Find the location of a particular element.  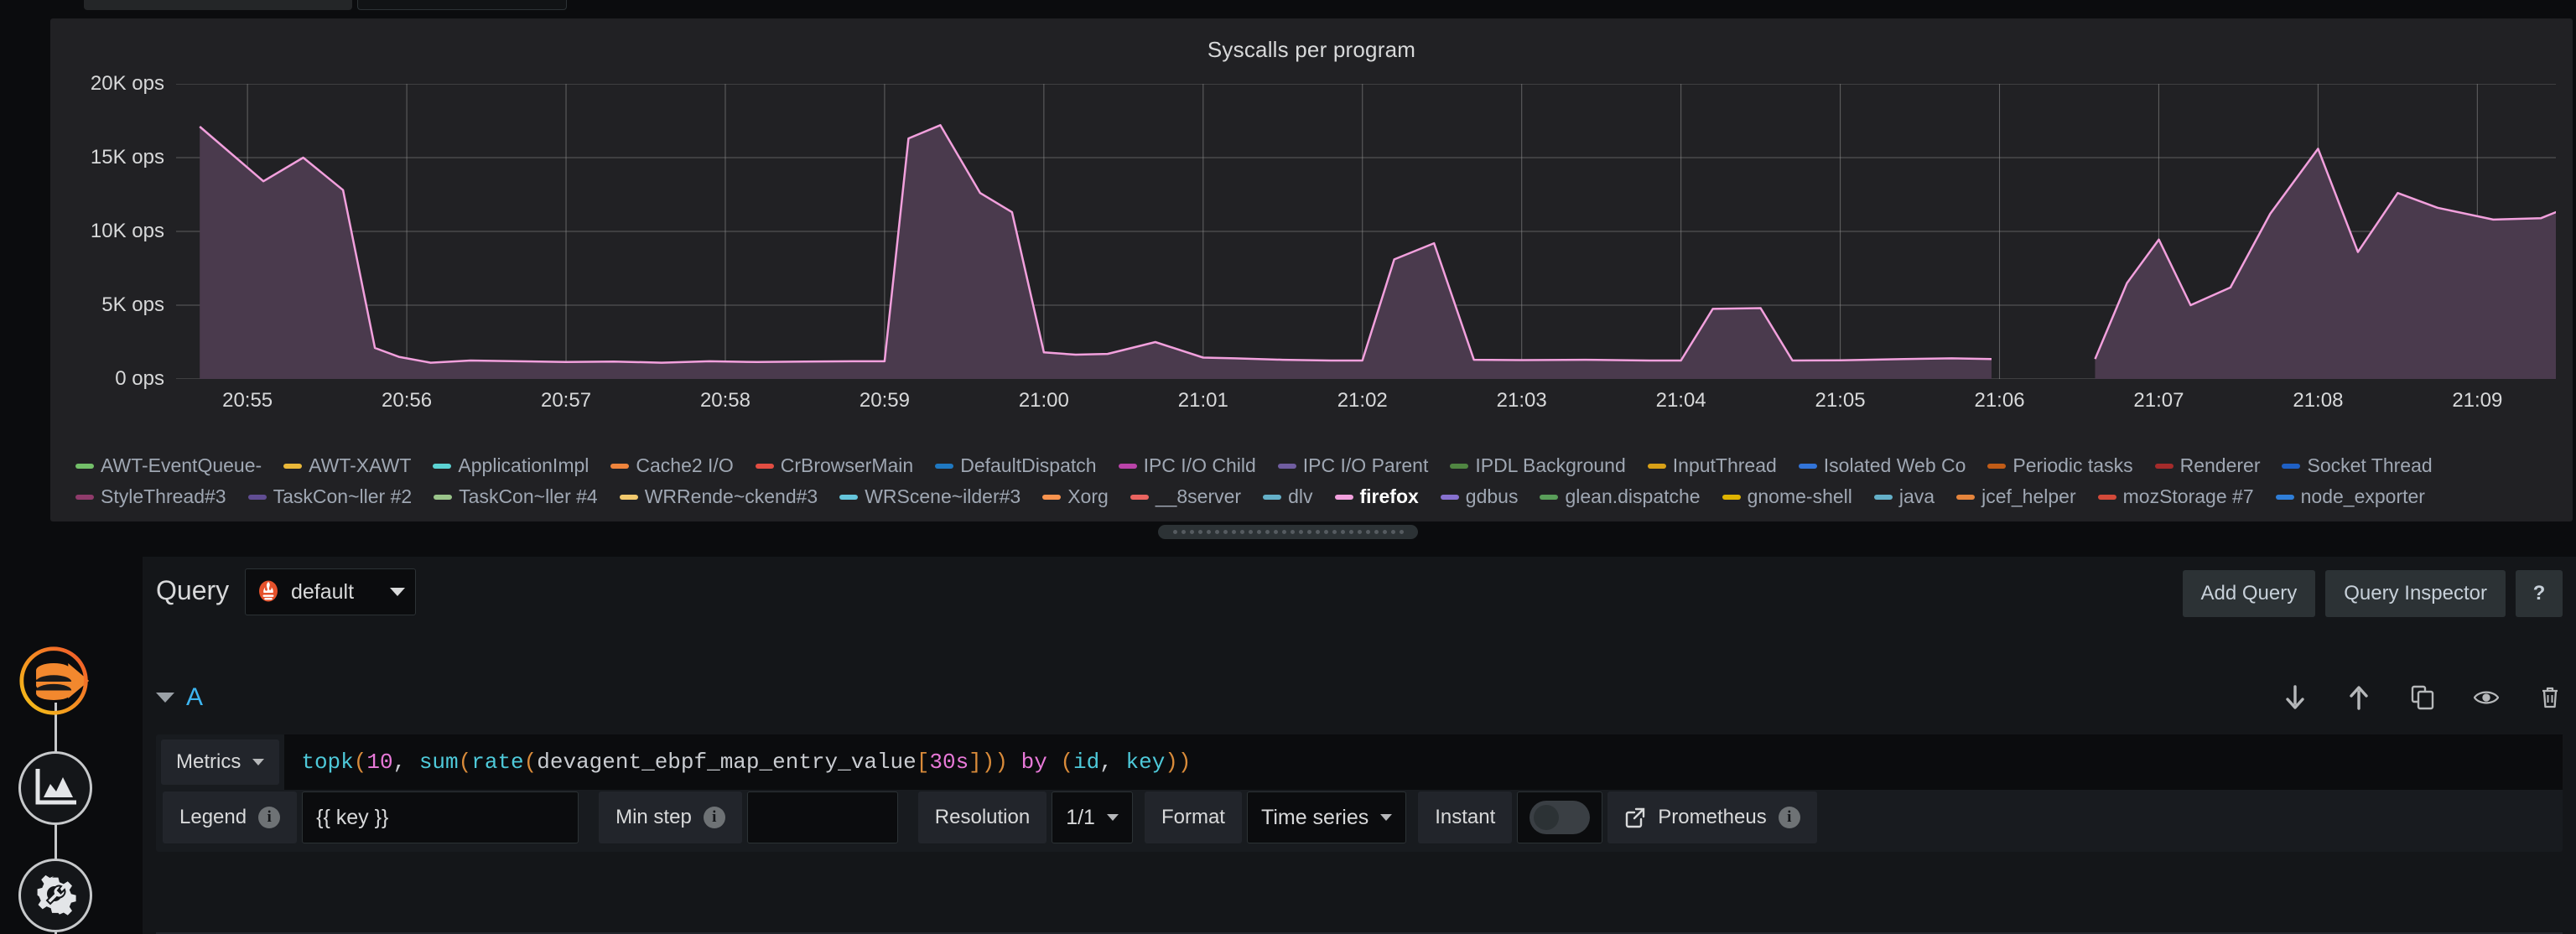

legend-item-label: __8server is located at coordinates (1198, 496).